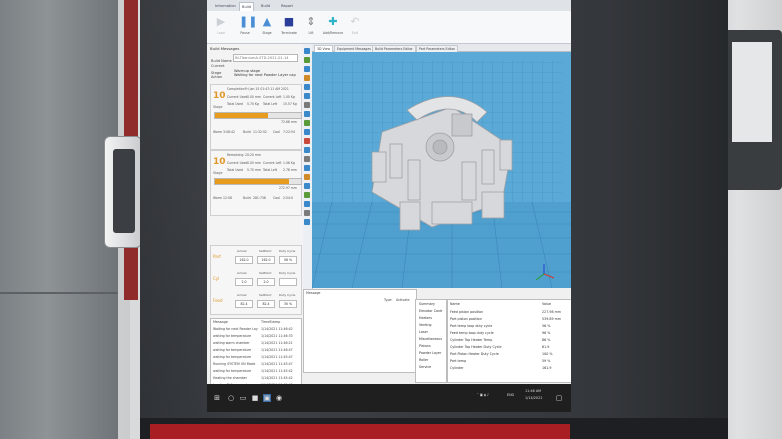 This screenshot has height=439, width=782. I want to click on exit-button: ↶ Exit, so click(355, 27).